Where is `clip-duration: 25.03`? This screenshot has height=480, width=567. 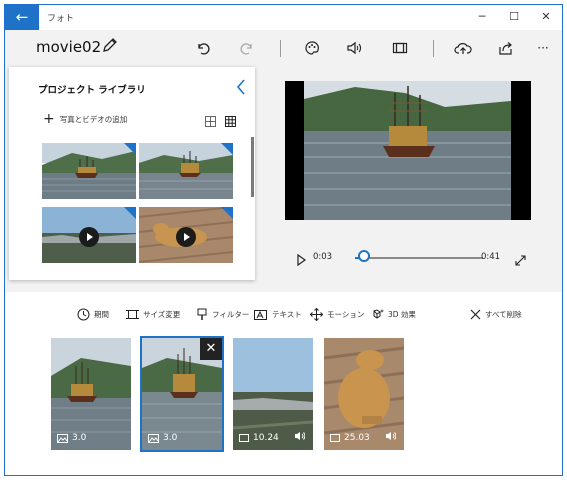
clip-duration: 25.03 is located at coordinates (350, 438).